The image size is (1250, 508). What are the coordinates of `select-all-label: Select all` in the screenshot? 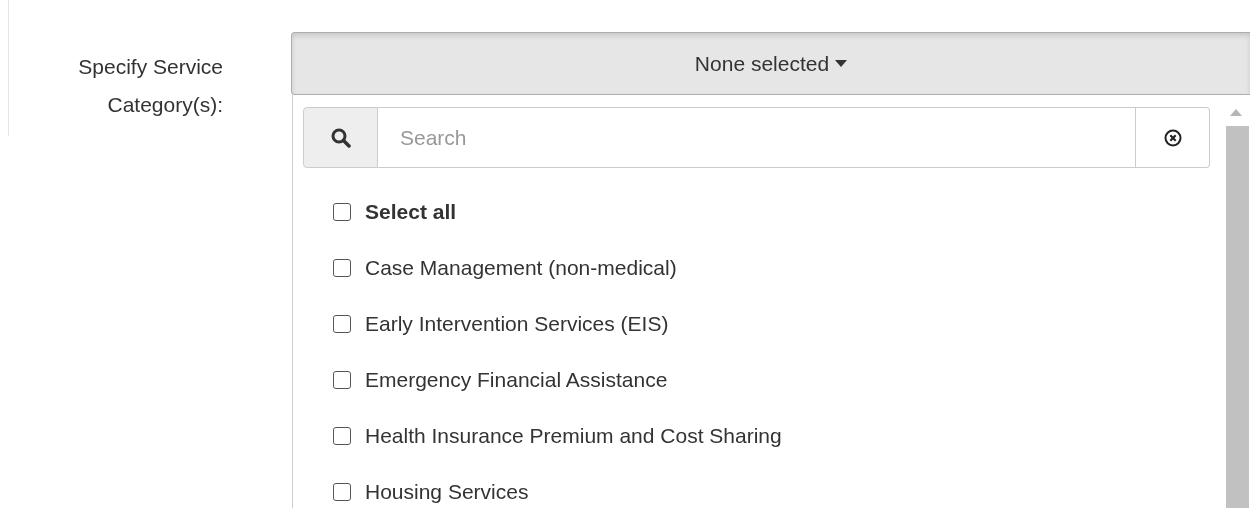 It's located at (411, 212).